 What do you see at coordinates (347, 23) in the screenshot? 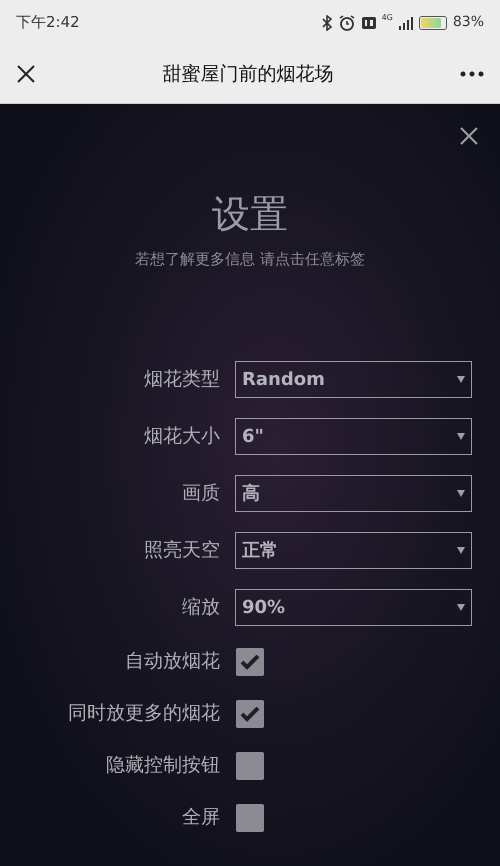
I see `alarm-icon` at bounding box center [347, 23].